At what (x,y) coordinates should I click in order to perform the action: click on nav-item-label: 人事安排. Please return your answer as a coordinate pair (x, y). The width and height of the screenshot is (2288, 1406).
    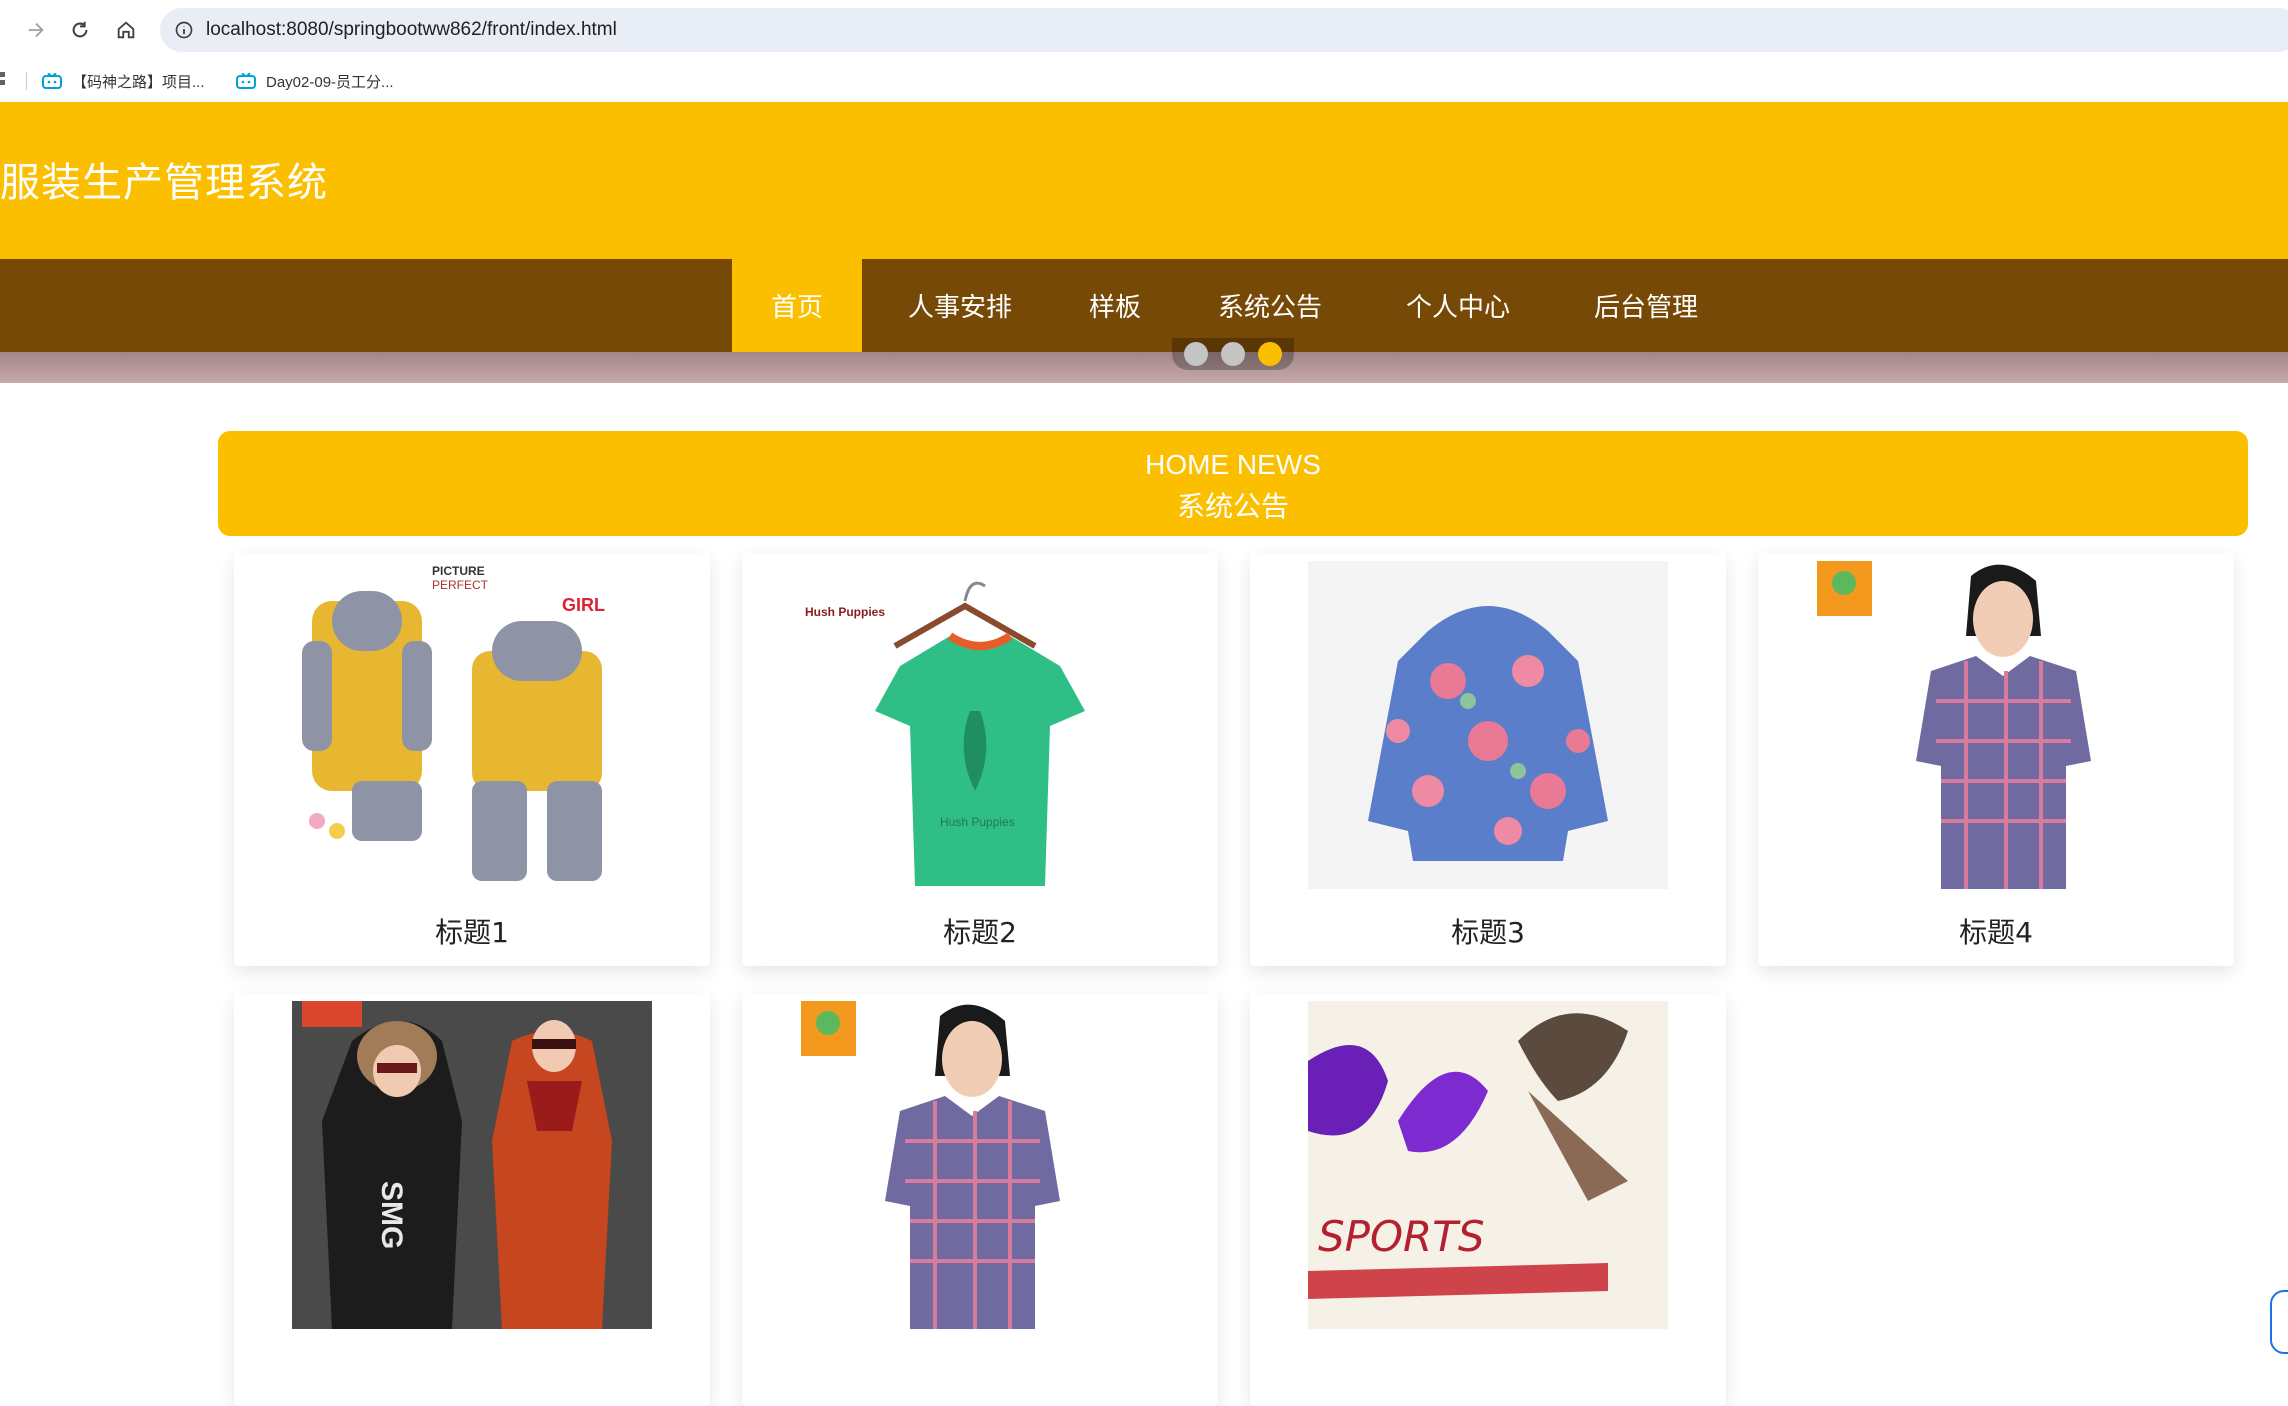
    Looking at the image, I should click on (959, 308).